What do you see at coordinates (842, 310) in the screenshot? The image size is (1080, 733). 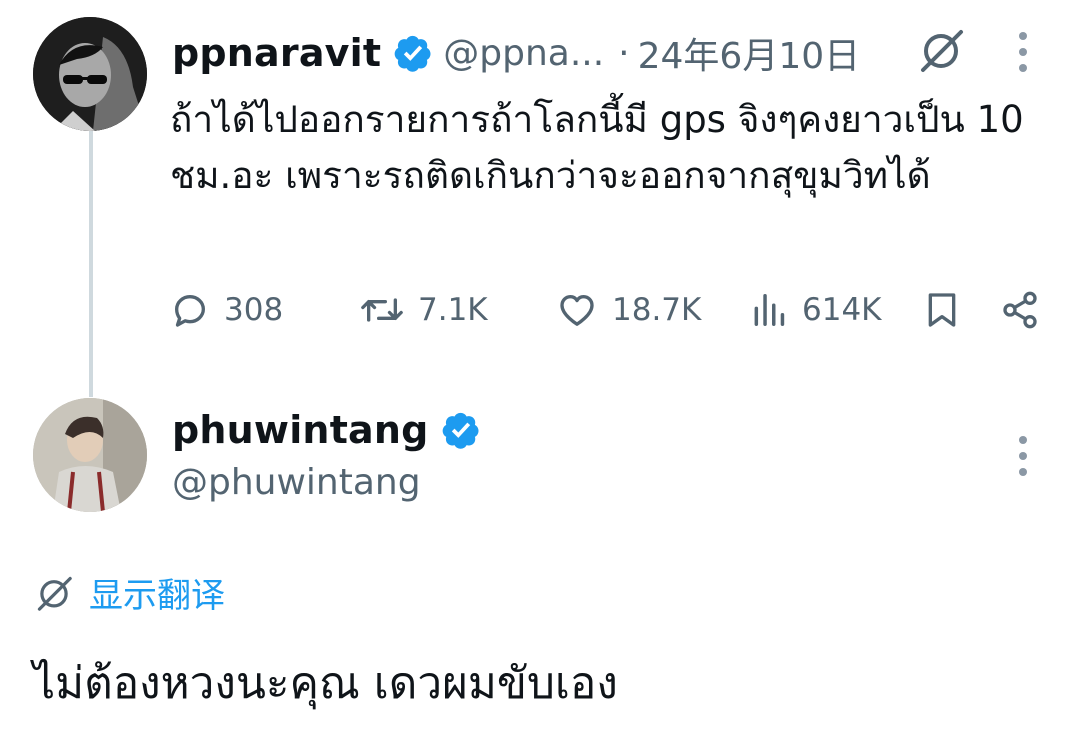 I see `view-count: 614K` at bounding box center [842, 310].